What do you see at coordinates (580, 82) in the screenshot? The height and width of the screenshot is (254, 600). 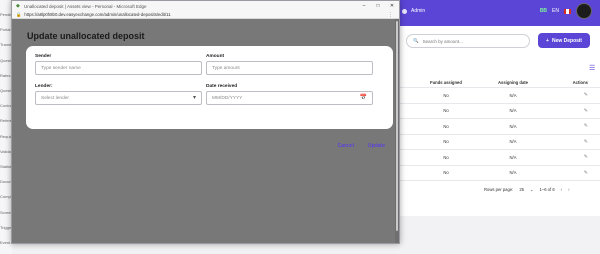 I see `column-header: Actions` at bounding box center [580, 82].